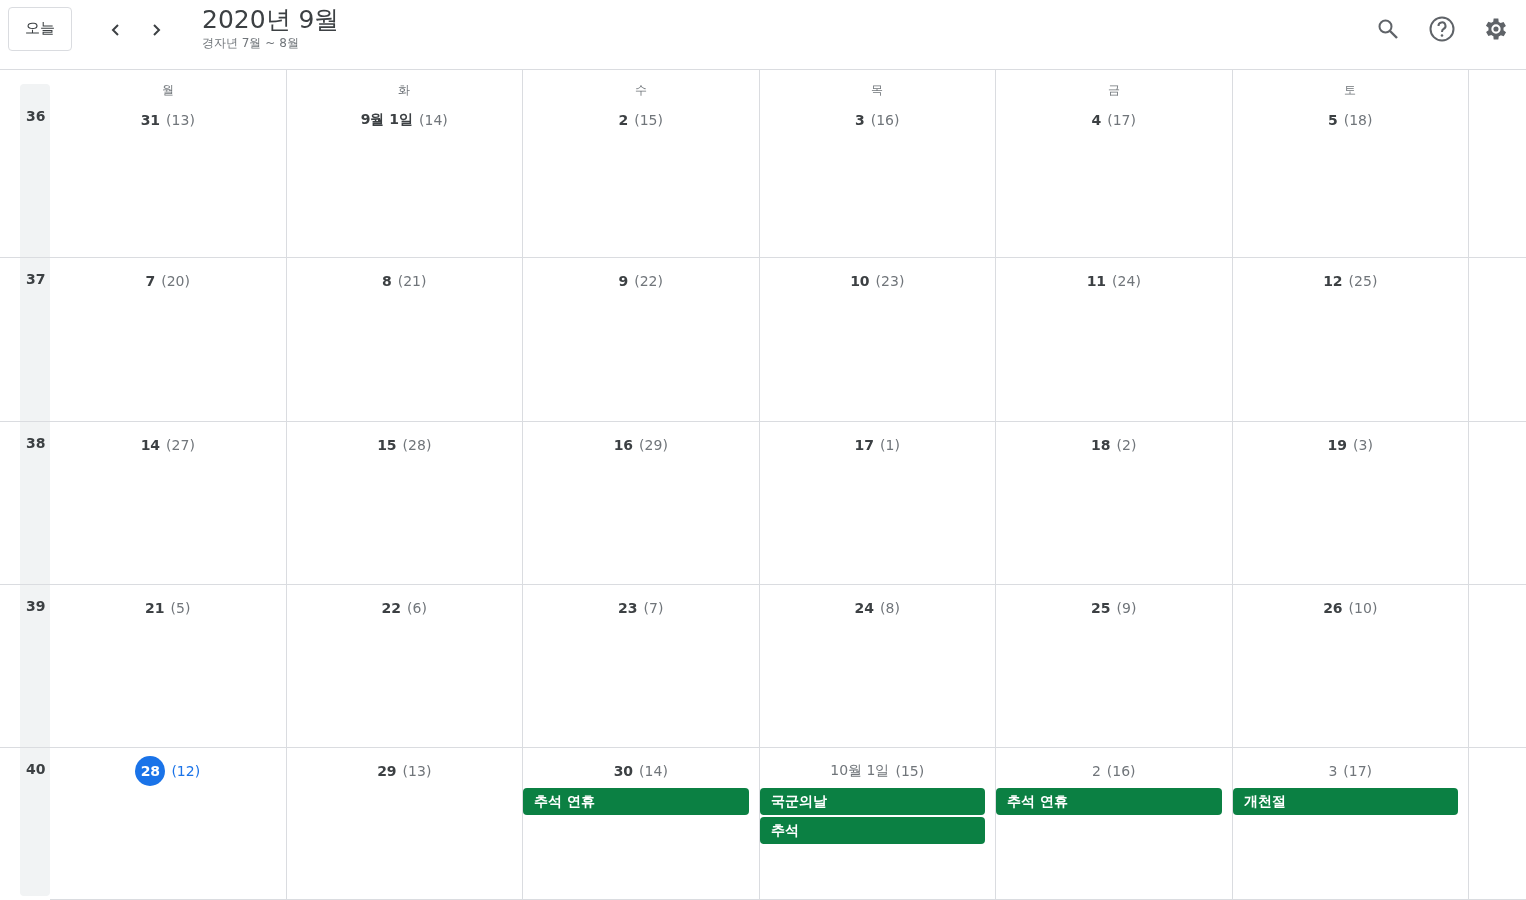  I want to click on lunar-date: (7), so click(653, 608).